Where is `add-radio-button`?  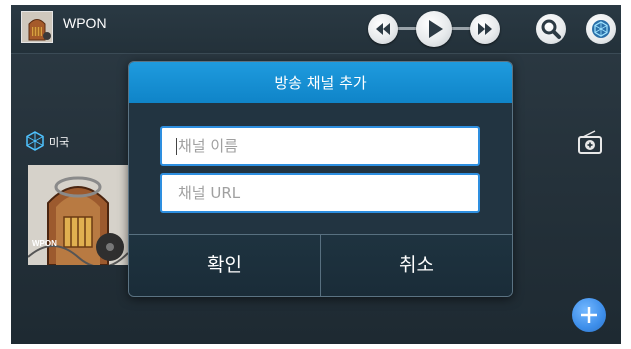
add-radio-button is located at coordinates (590, 142).